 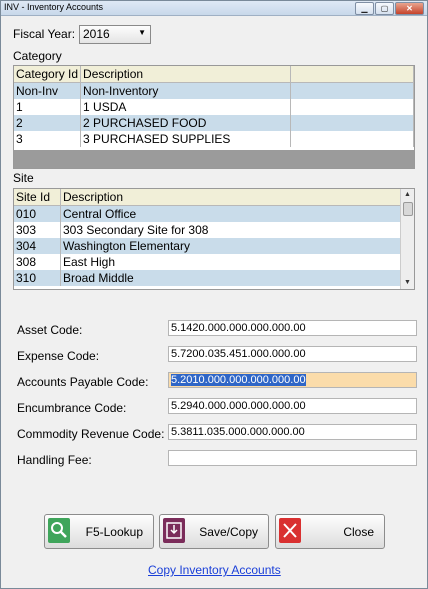 I want to click on accounts-payable-code-label: Accounts Payable Code:, so click(x=83, y=382).